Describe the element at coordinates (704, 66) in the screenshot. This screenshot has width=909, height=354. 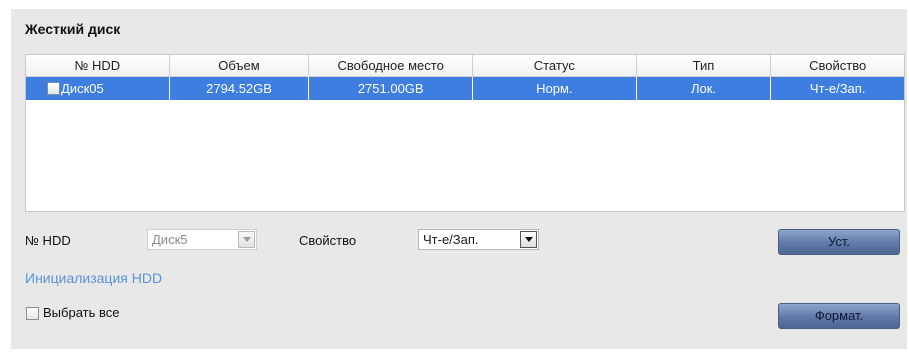
I see `column-header-type: Тип` at that location.